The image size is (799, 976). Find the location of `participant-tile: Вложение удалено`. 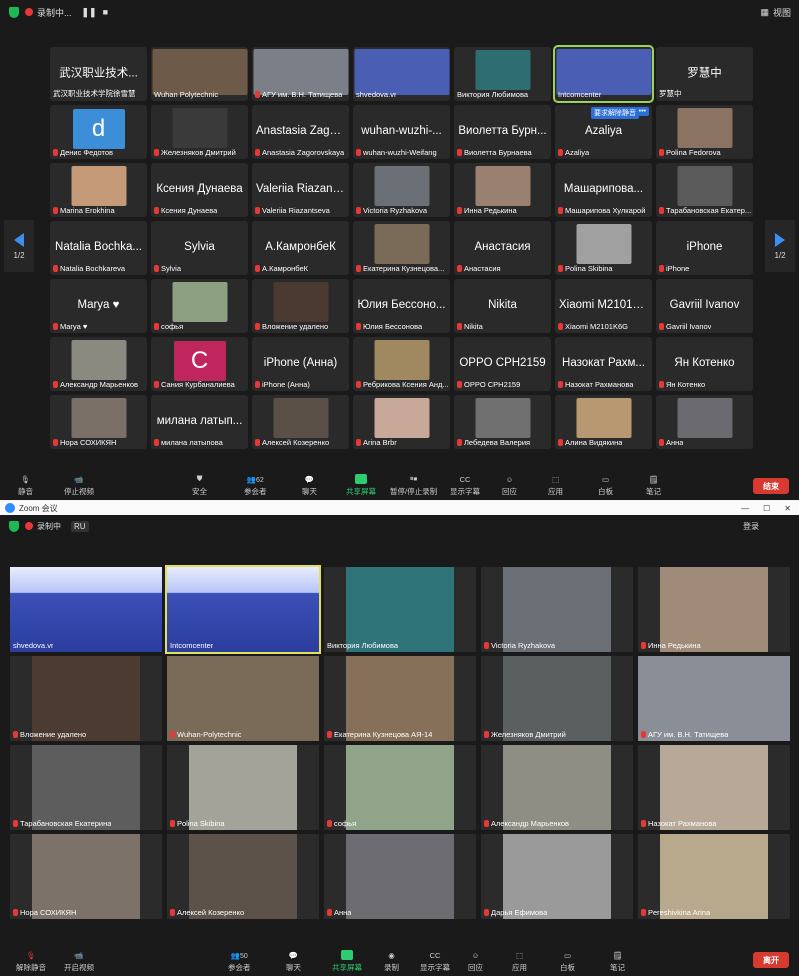

participant-tile: Вложение удалено is located at coordinates (300, 306).